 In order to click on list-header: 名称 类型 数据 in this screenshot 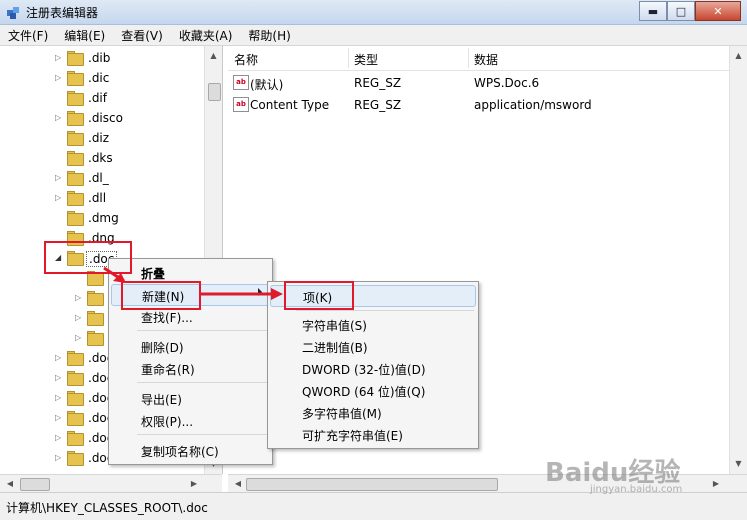, I will do `click(487, 58)`.